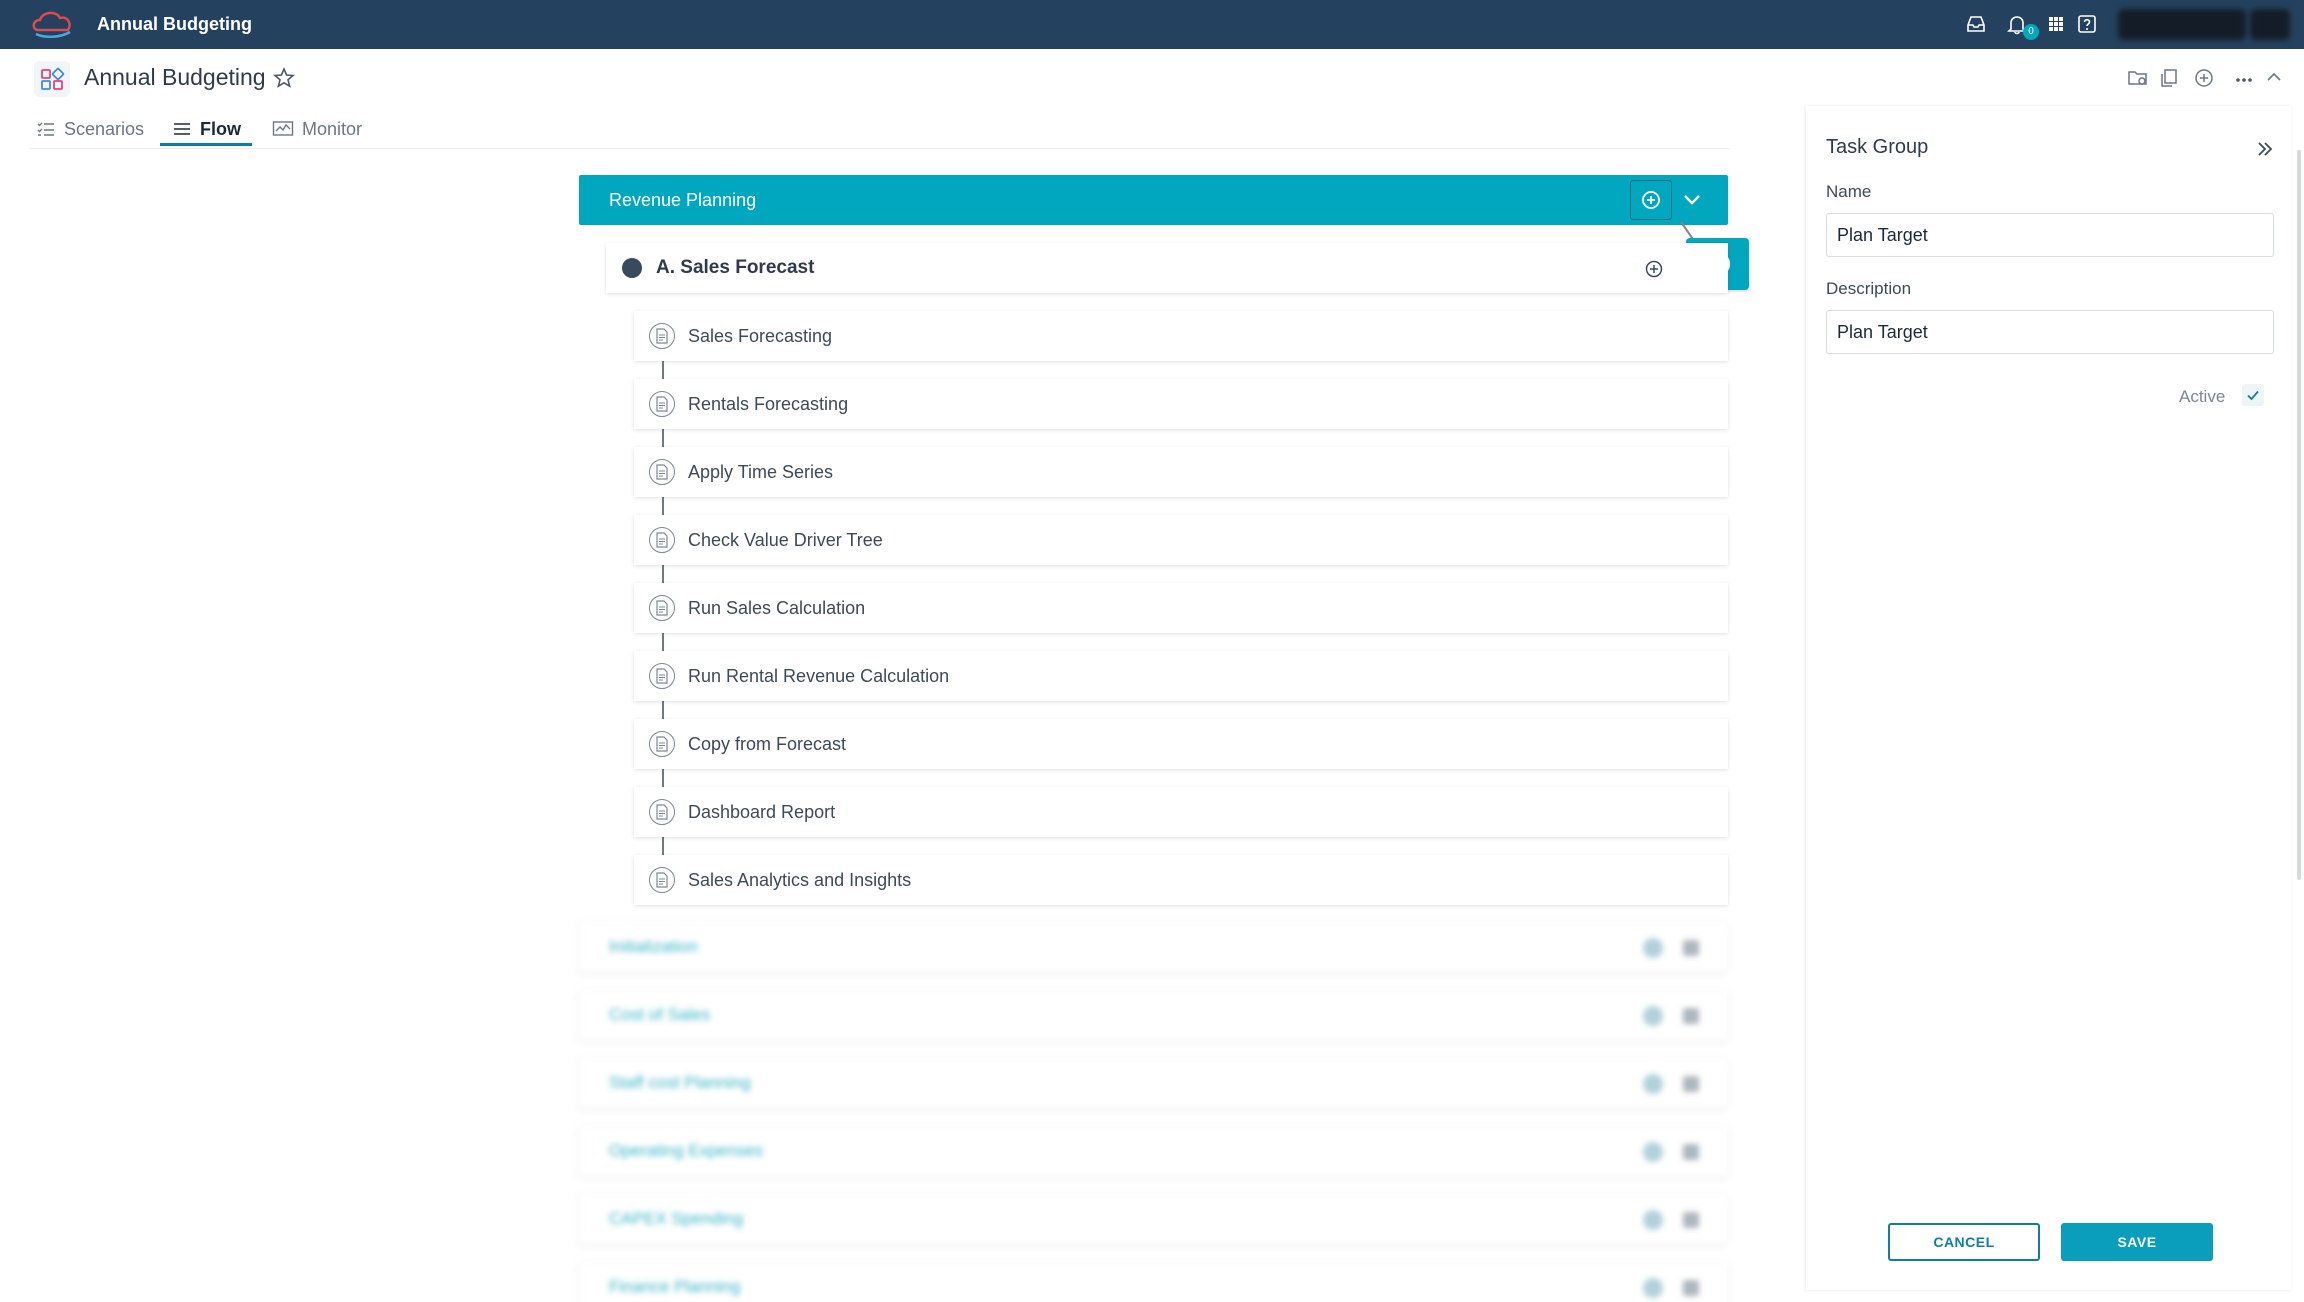  Describe the element at coordinates (2138, 78) in the screenshot. I see `settings-folder-icon` at that location.